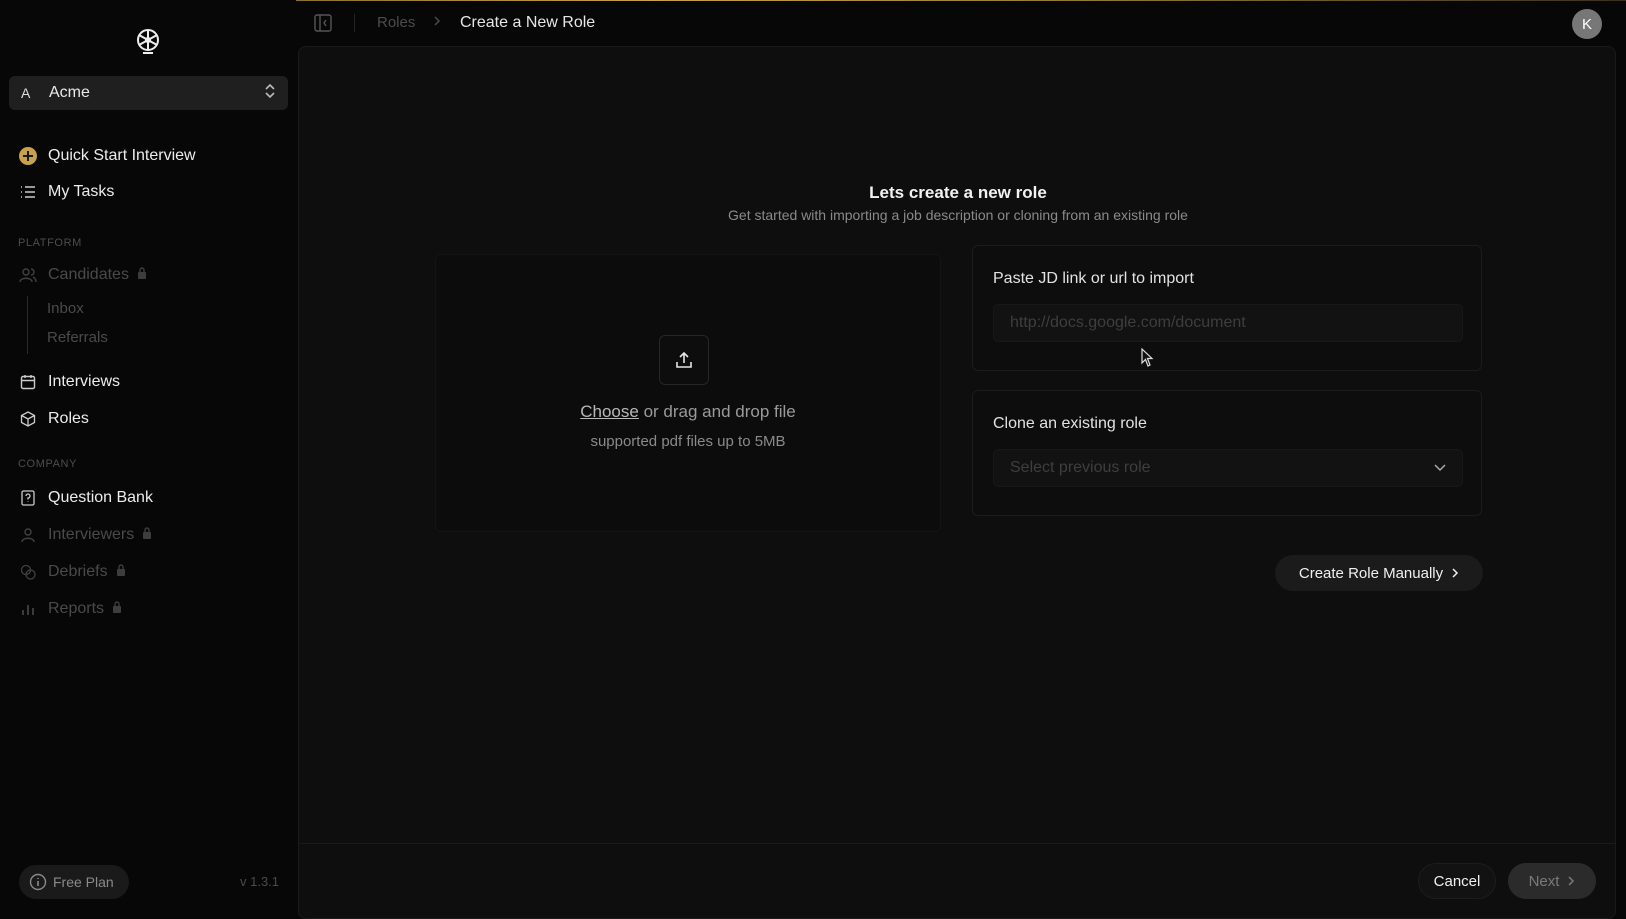 This screenshot has width=1626, height=919. What do you see at coordinates (27, 325) in the screenshot?
I see `subnav-divider` at bounding box center [27, 325].